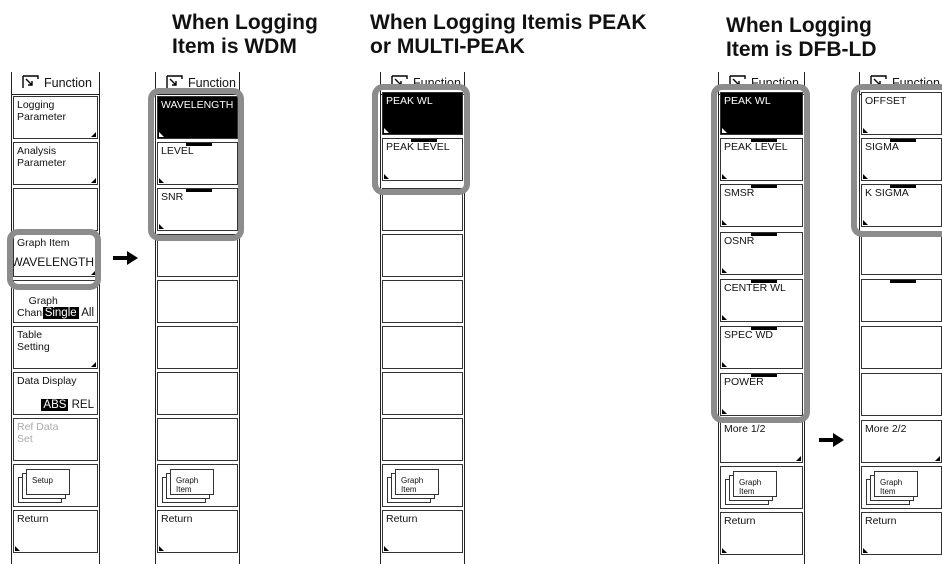 The width and height of the screenshot is (942, 564). Describe the element at coordinates (901, 205) in the screenshot. I see `k-sigma-button: K SIGMA` at that location.